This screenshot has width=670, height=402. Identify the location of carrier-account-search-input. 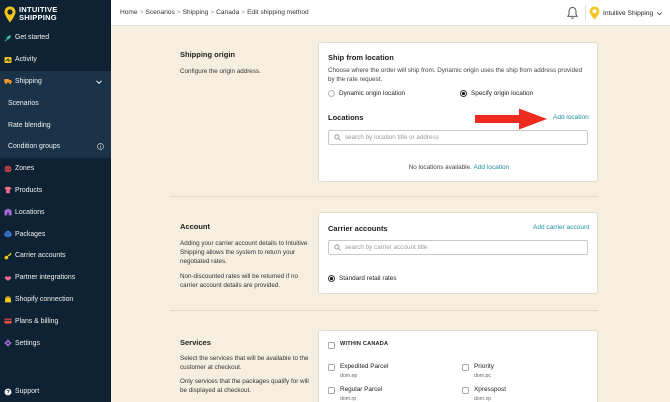
(458, 247).